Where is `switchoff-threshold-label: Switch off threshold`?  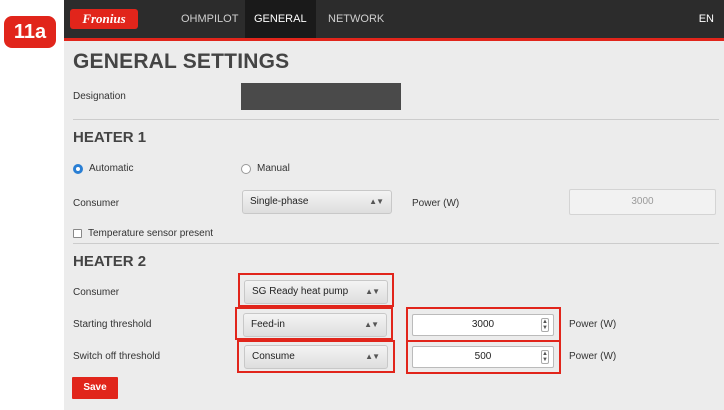 switchoff-threshold-label: Switch off threshold is located at coordinates (117, 356).